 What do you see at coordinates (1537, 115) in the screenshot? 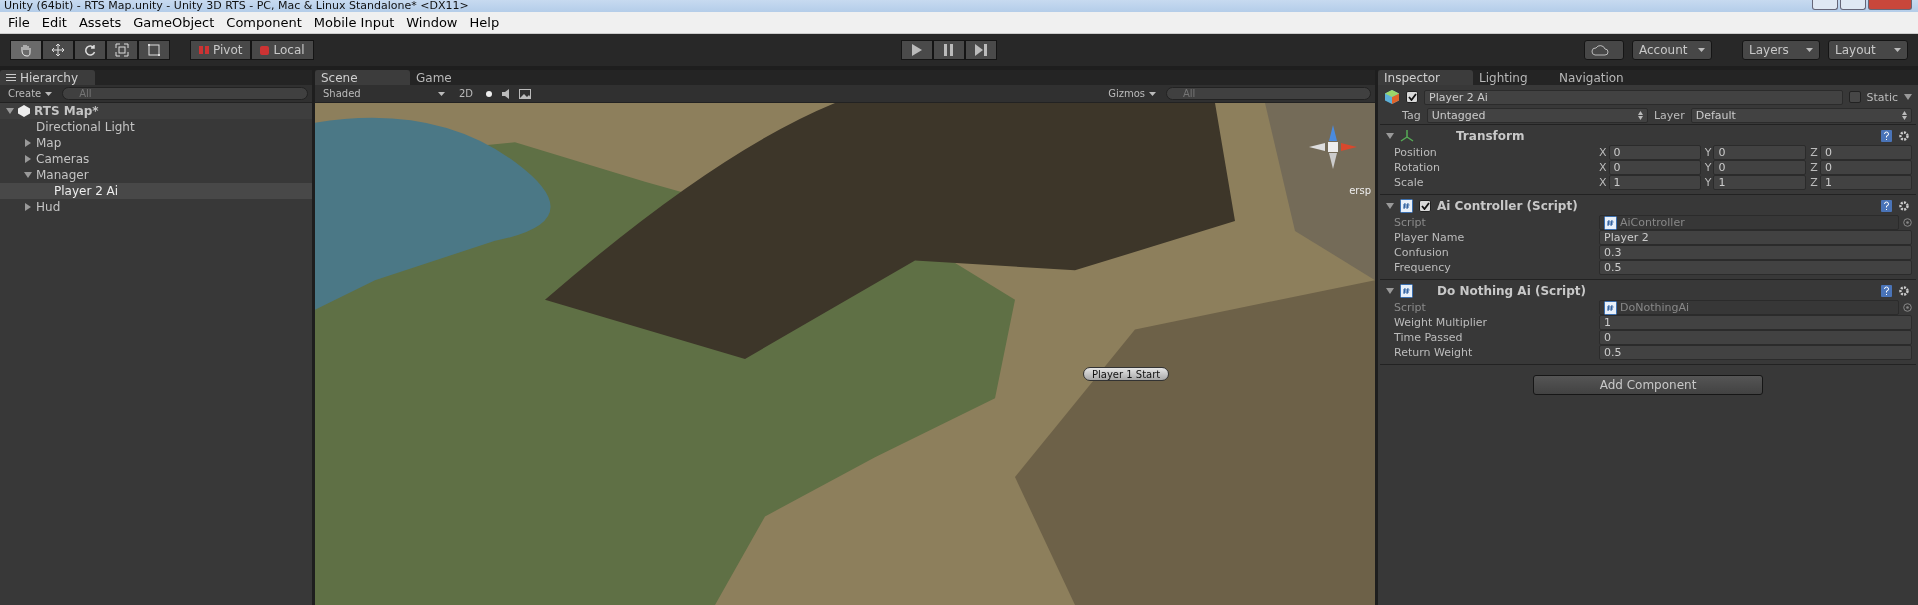
I see `tag-dropdown: Untagged` at bounding box center [1537, 115].